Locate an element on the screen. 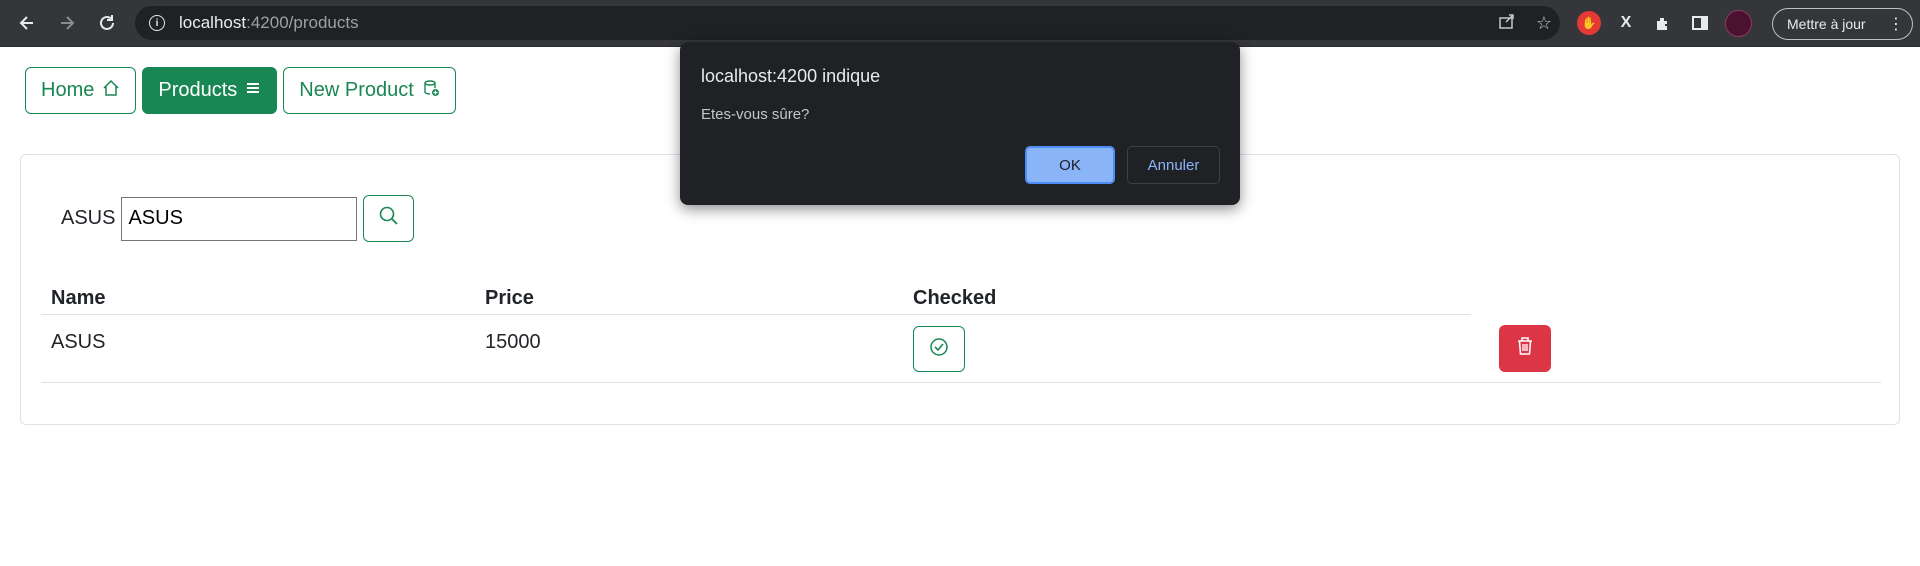 The image size is (1920, 566). sidebar-icon is located at coordinates (1700, 23).